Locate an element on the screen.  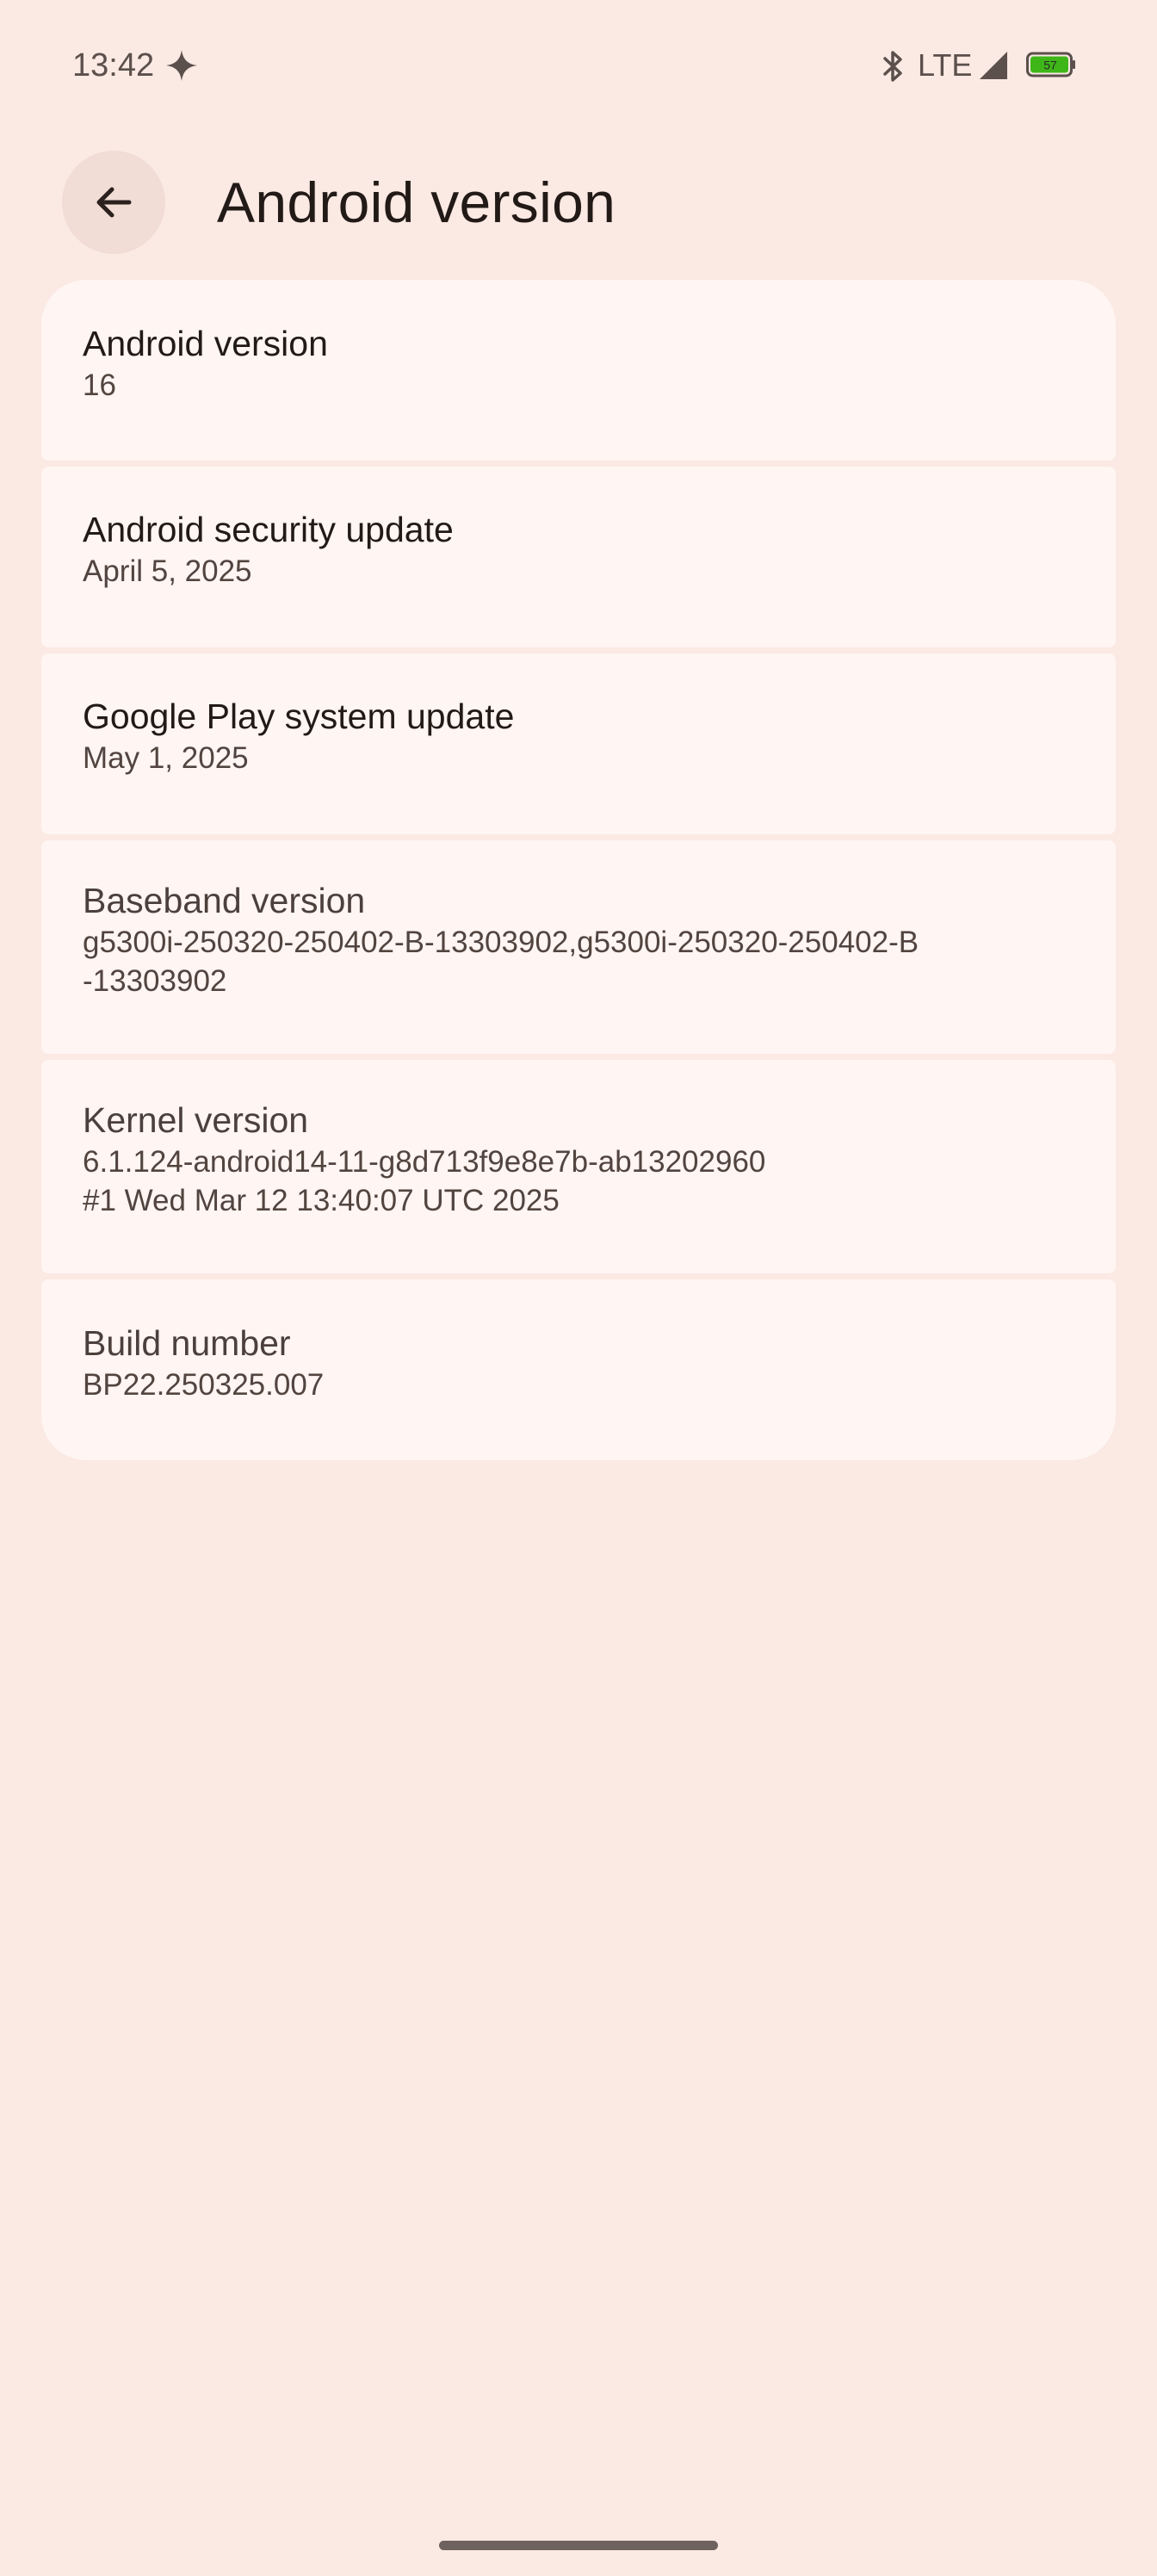
item-title: Kernel version is located at coordinates (196, 1120).